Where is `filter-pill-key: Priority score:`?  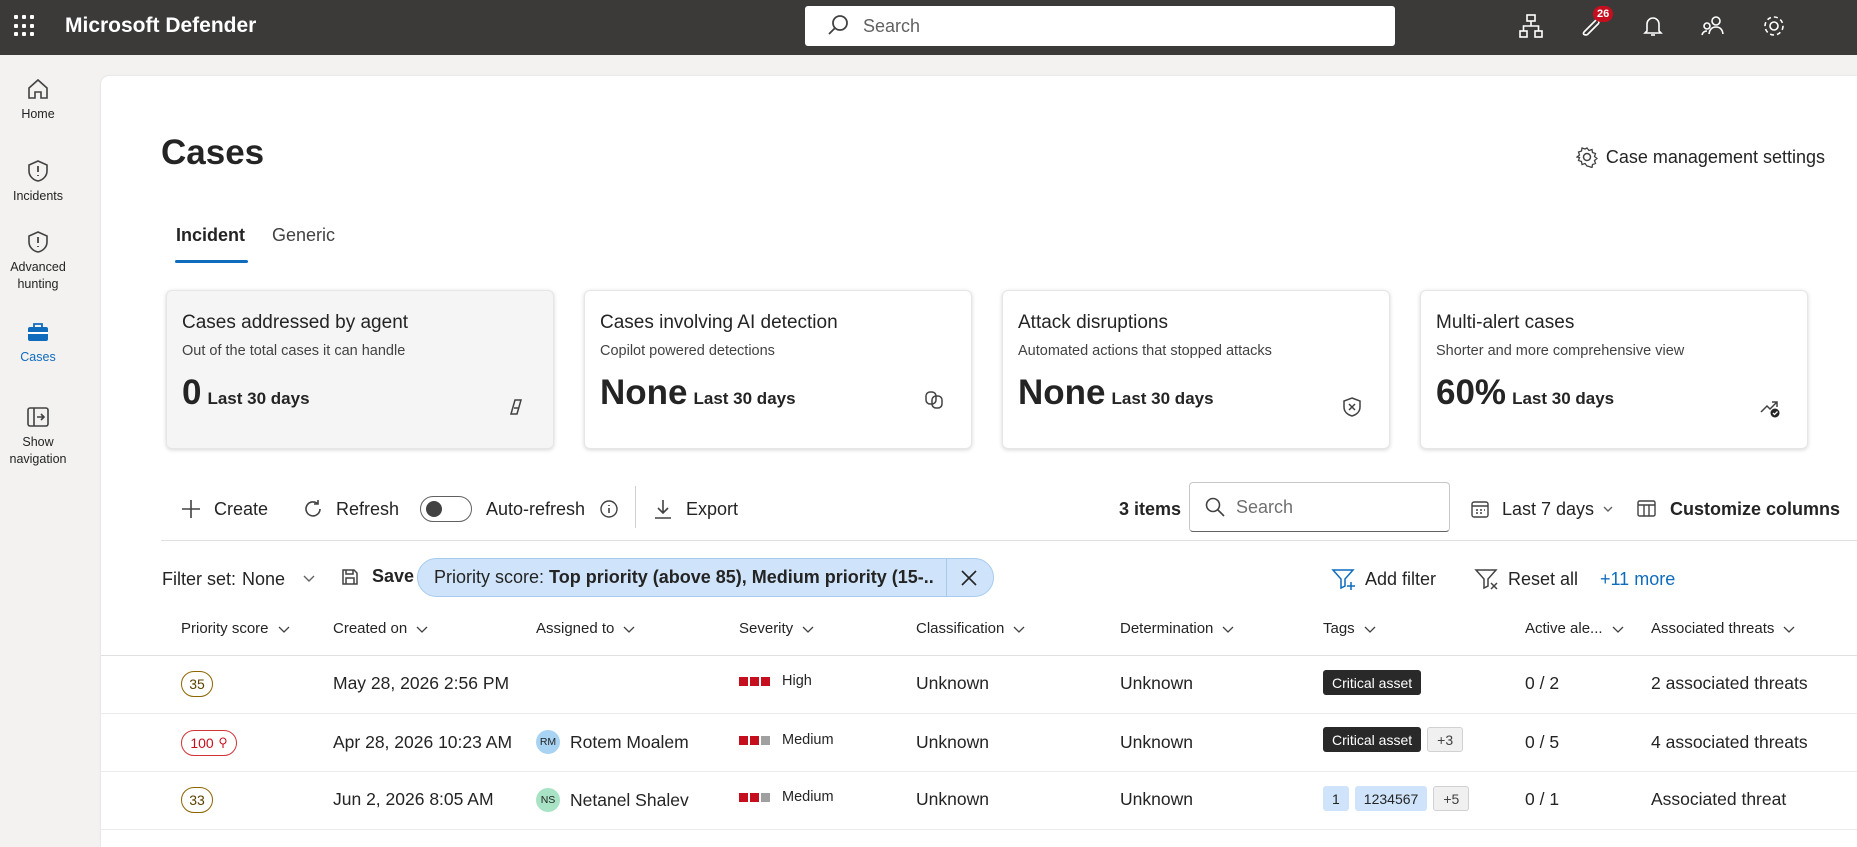
filter-pill-key: Priority score: is located at coordinates (489, 577).